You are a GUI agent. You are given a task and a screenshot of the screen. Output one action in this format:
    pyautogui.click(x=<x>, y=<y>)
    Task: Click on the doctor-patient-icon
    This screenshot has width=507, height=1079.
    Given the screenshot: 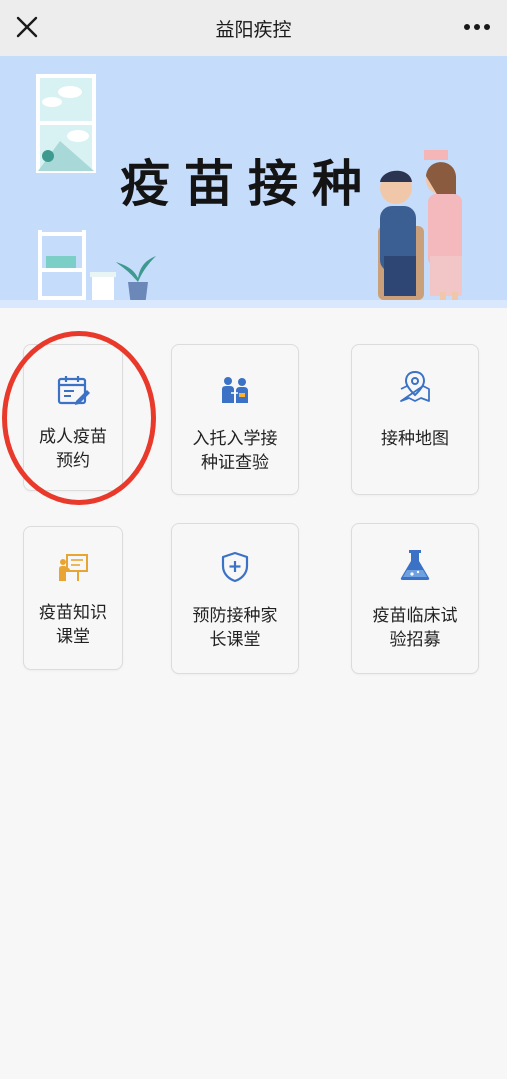 What is the action you would take?
    pyautogui.click(x=235, y=390)
    